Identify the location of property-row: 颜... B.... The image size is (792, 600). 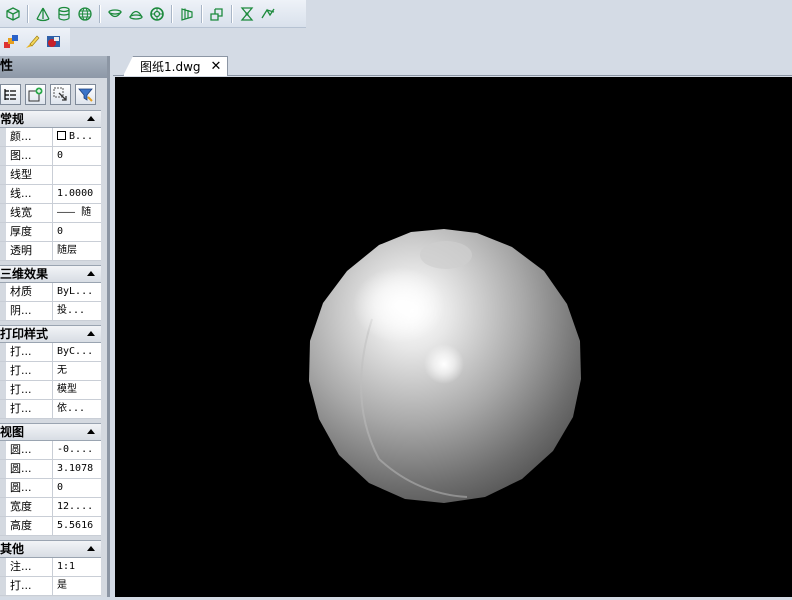
(50, 137).